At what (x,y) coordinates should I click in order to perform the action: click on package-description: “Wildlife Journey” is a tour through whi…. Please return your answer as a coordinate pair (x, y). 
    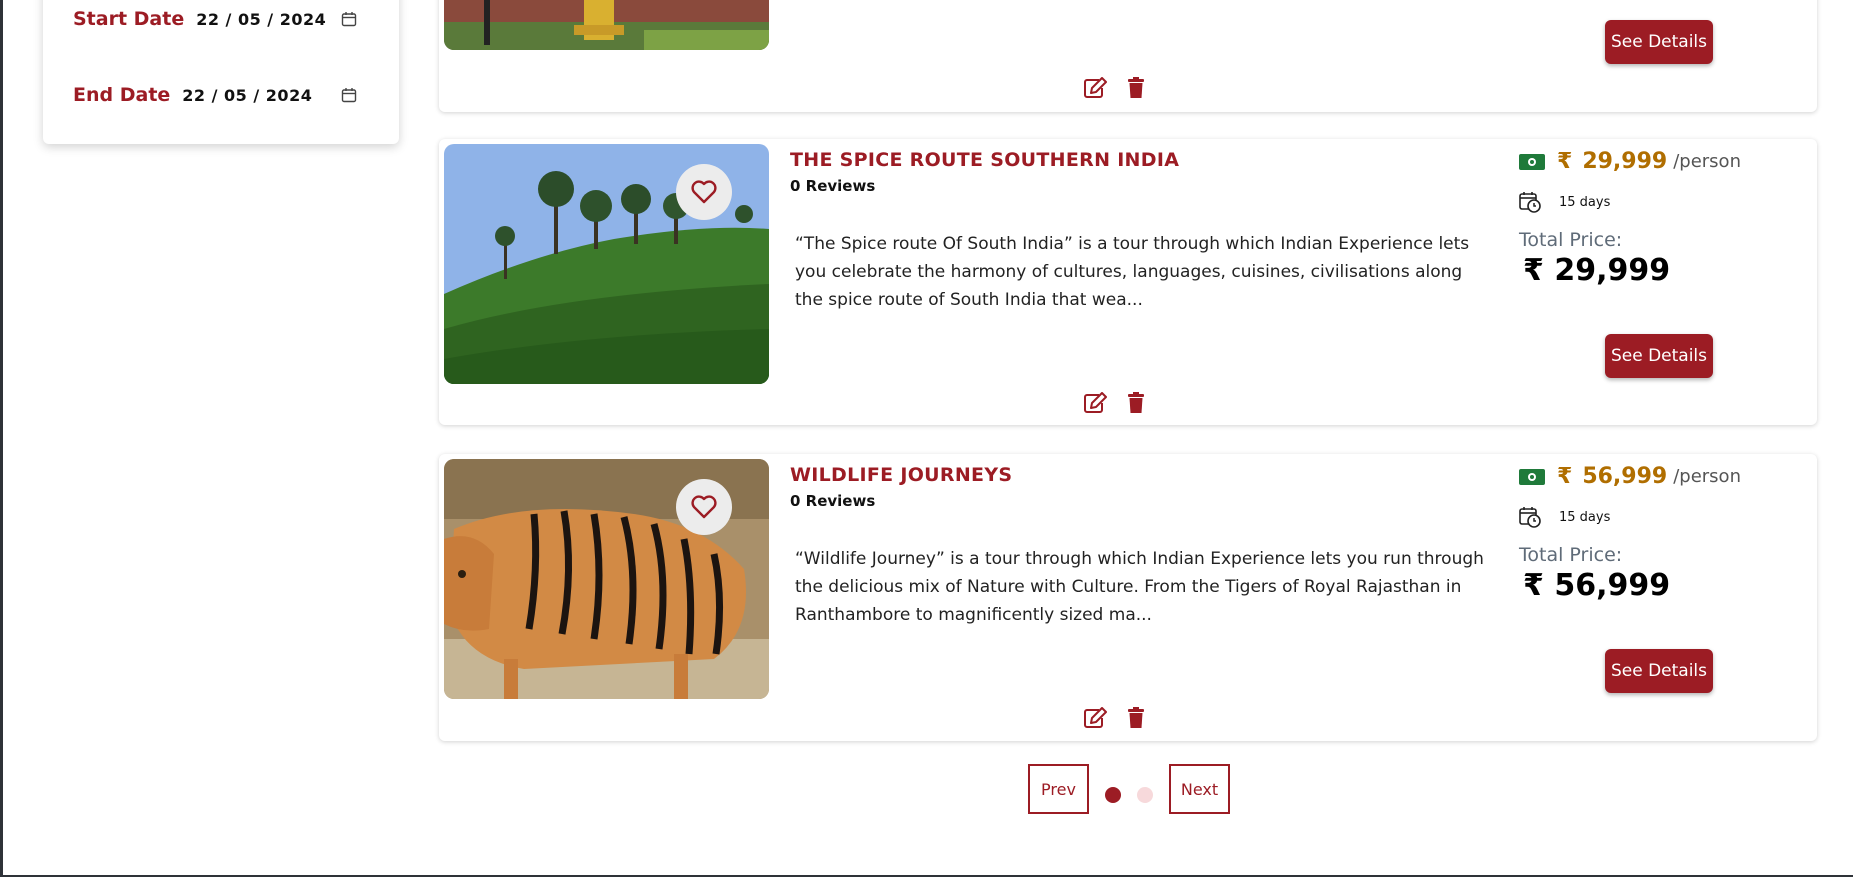
    Looking at the image, I should click on (1139, 587).